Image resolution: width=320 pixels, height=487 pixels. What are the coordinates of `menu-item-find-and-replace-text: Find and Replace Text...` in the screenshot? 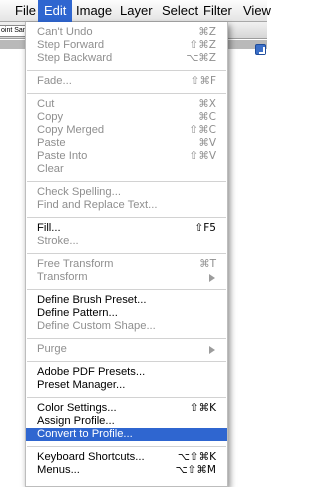 It's located at (126, 205).